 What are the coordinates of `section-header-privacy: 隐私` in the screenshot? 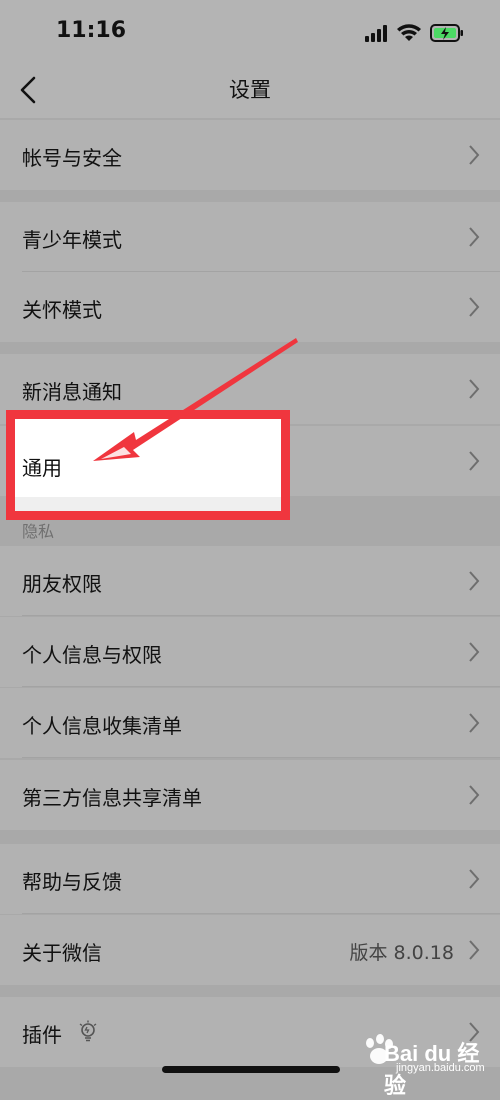 It's located at (38, 531).